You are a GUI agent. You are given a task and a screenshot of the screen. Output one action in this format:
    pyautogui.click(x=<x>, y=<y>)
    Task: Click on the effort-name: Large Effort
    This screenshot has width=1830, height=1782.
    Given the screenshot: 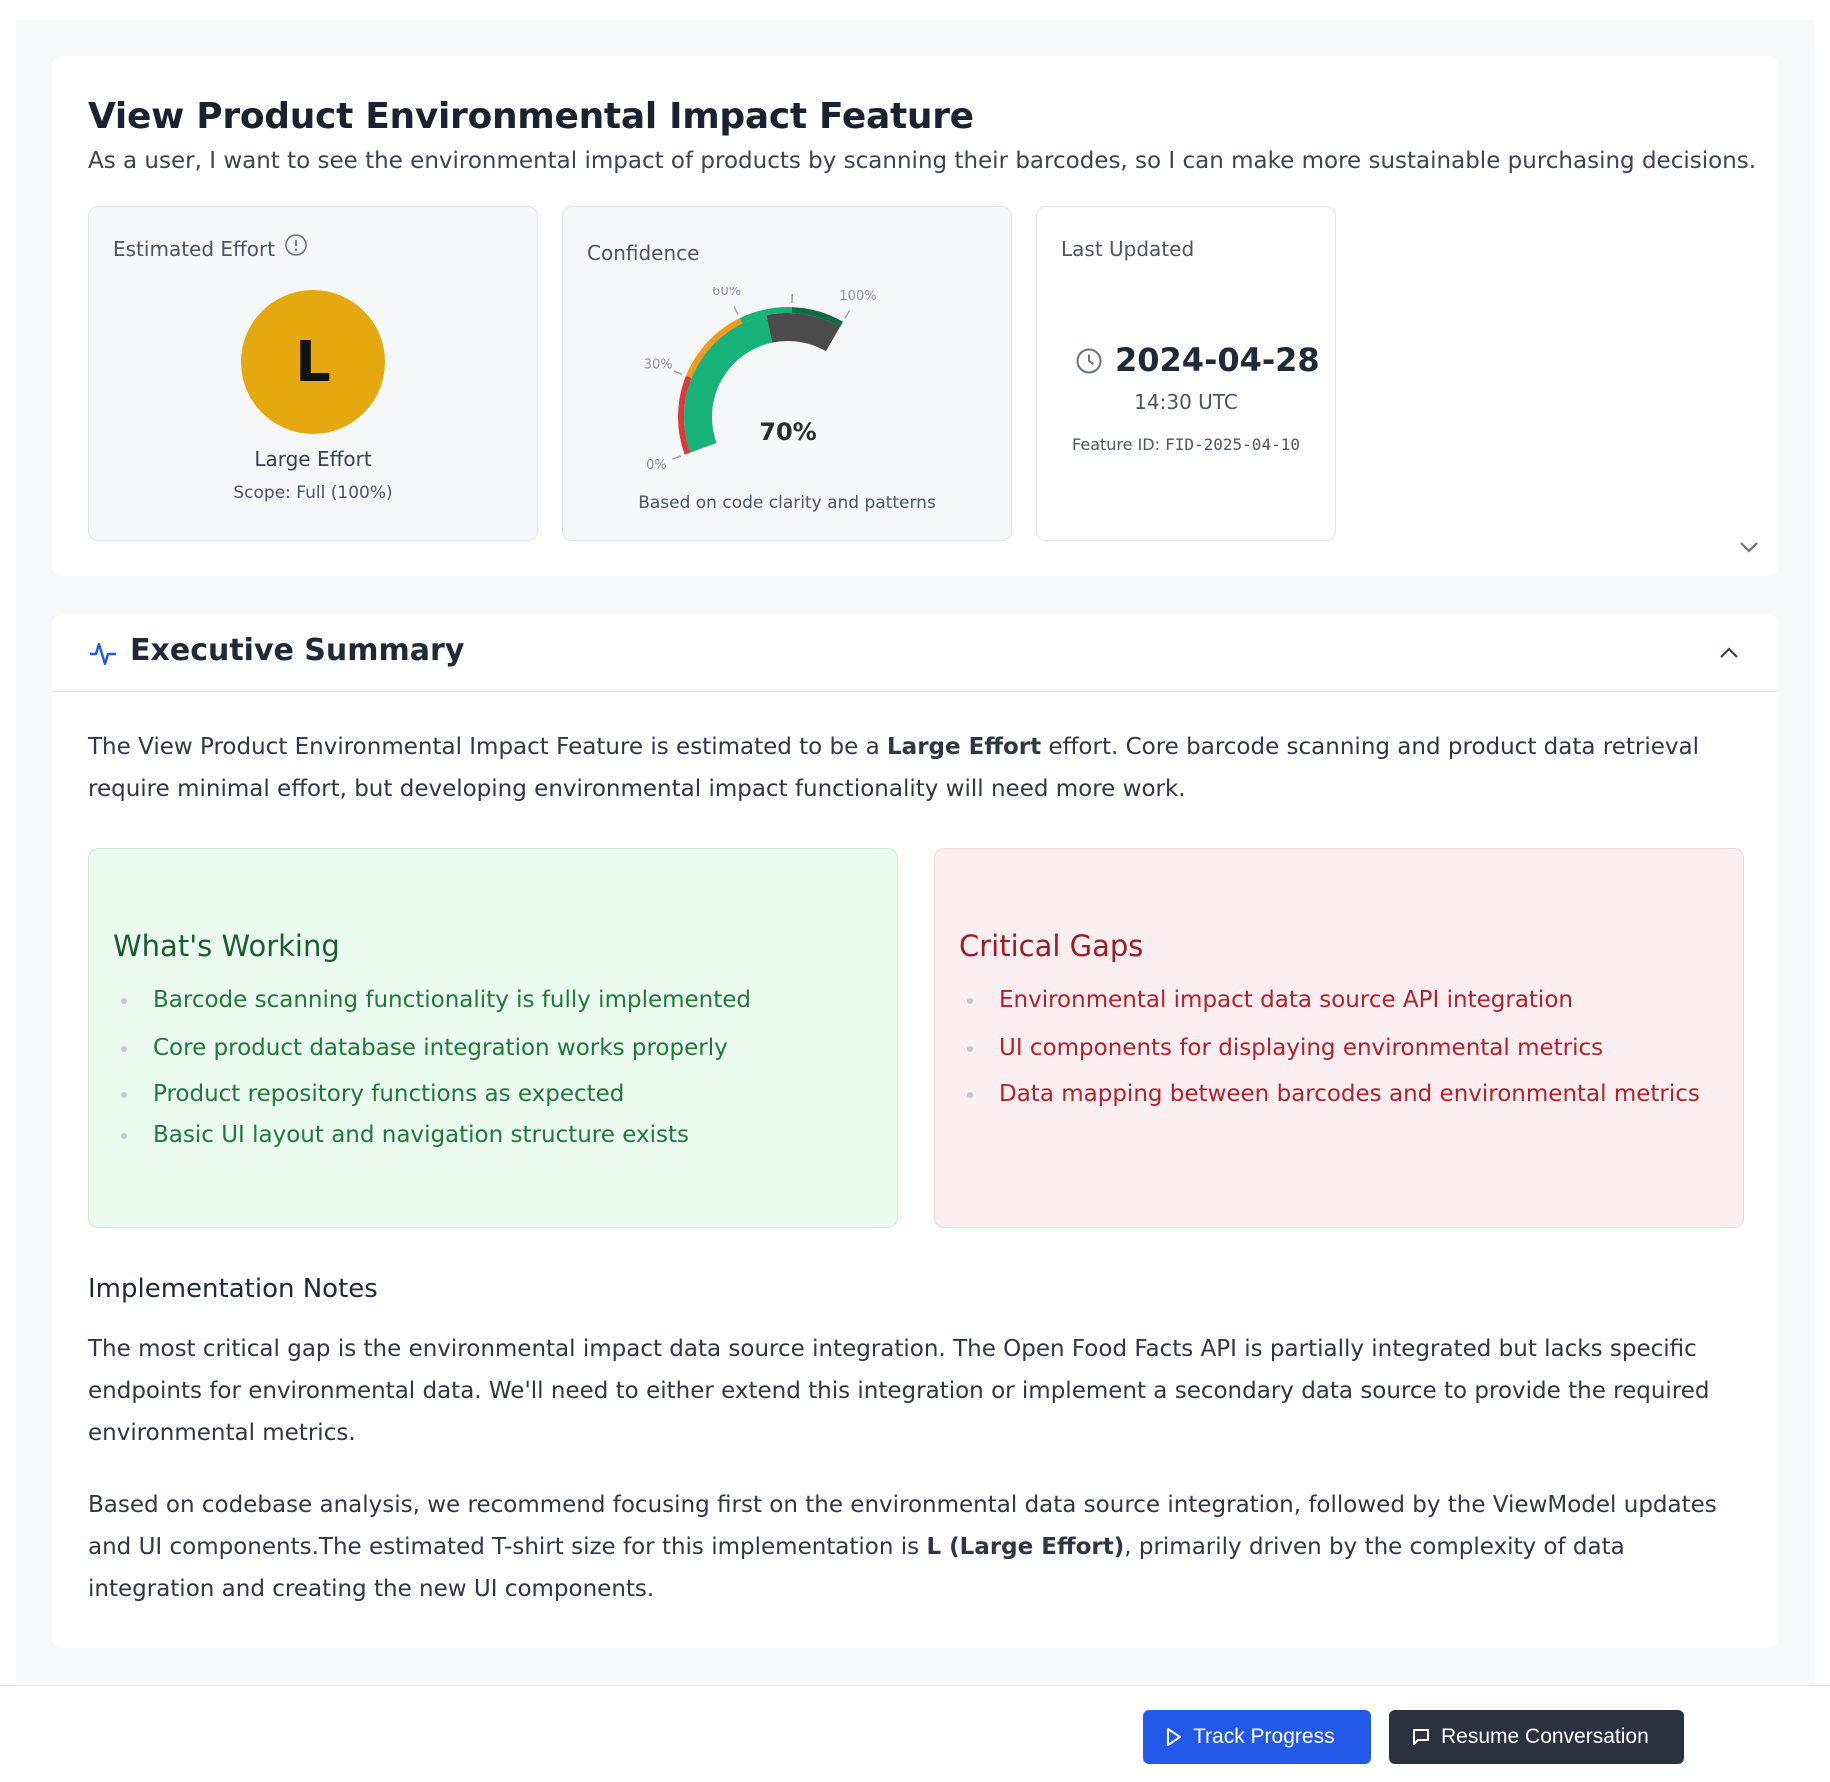 What is the action you would take?
    pyautogui.click(x=313, y=459)
    